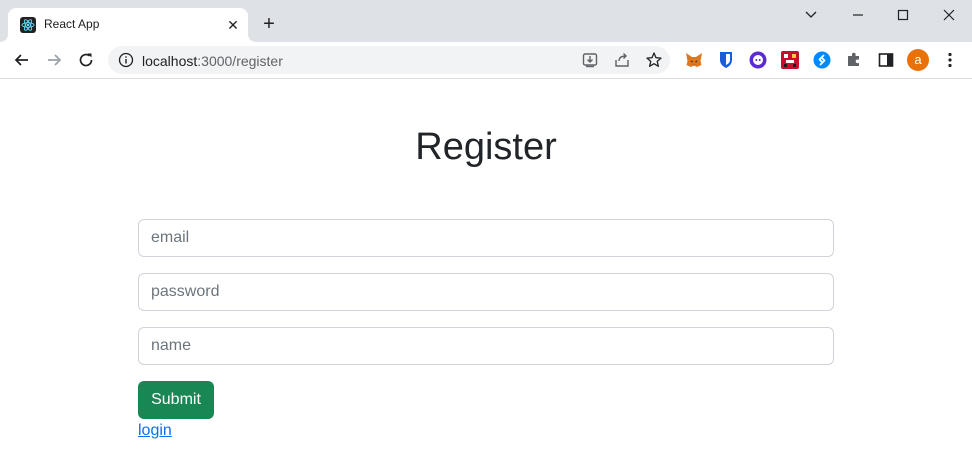 The width and height of the screenshot is (972, 463). I want to click on bookmark-star-icon, so click(654, 60).